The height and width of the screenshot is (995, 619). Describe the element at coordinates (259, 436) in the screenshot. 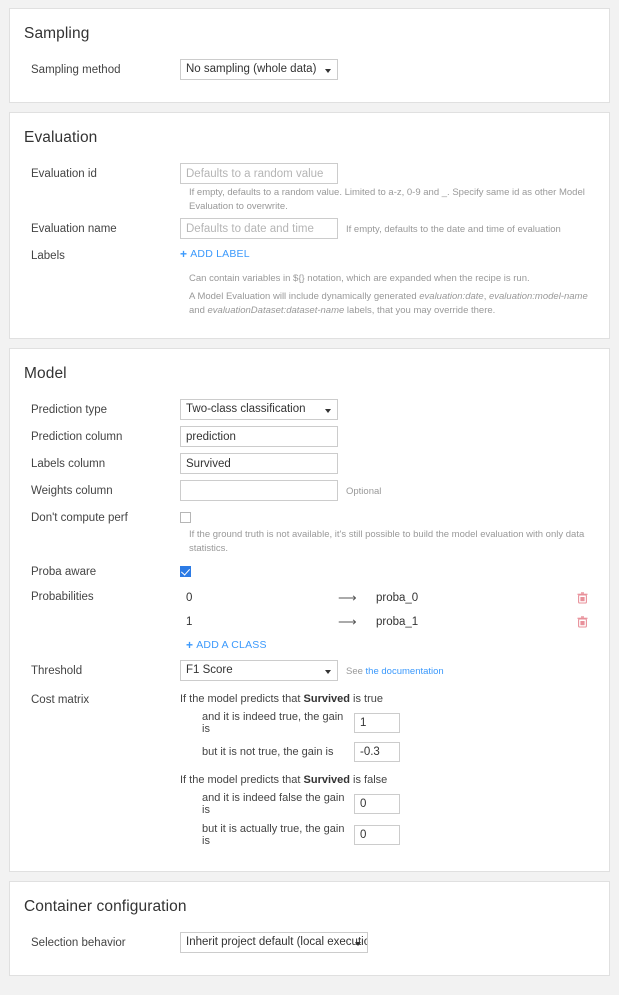

I see `prediction-column-input` at that location.